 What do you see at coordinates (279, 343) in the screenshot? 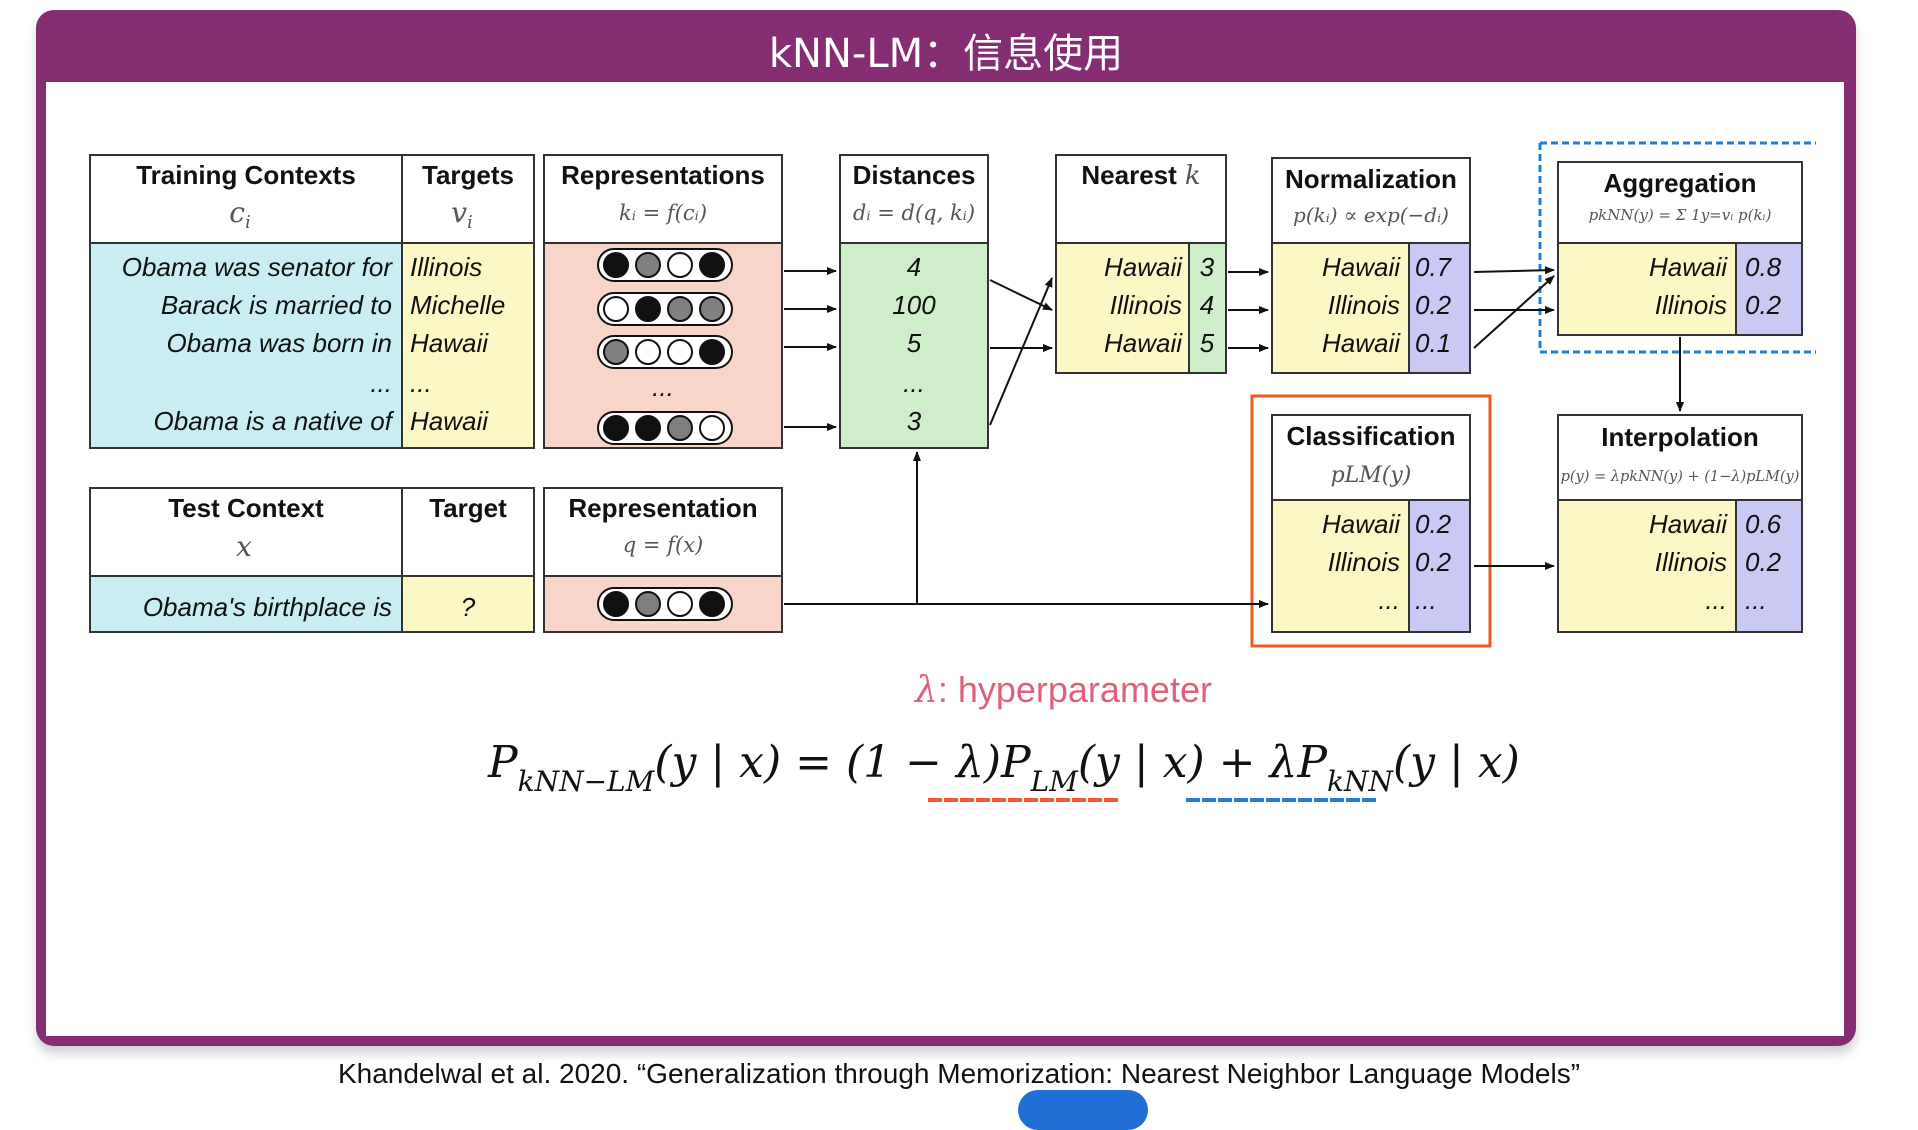
I see `training-context-text: Obama was born in` at bounding box center [279, 343].